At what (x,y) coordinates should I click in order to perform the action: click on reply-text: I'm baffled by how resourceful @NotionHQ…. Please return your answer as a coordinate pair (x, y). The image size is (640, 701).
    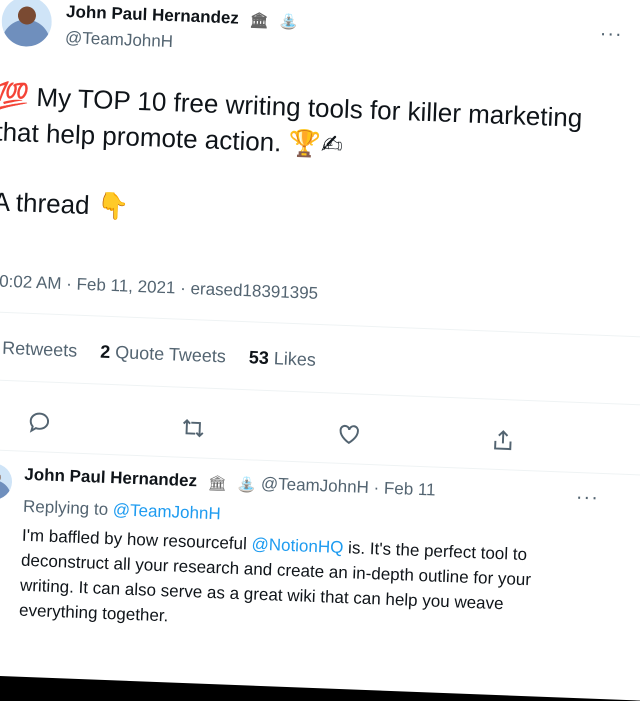
    Looking at the image, I should click on (275, 575).